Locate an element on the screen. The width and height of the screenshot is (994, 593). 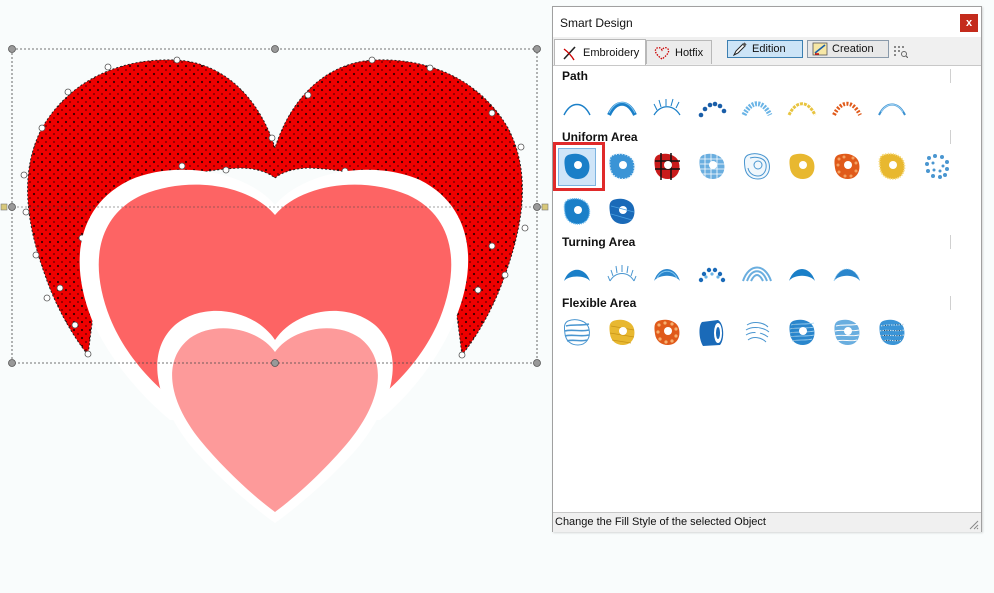
close-button: x is located at coordinates (969, 23).